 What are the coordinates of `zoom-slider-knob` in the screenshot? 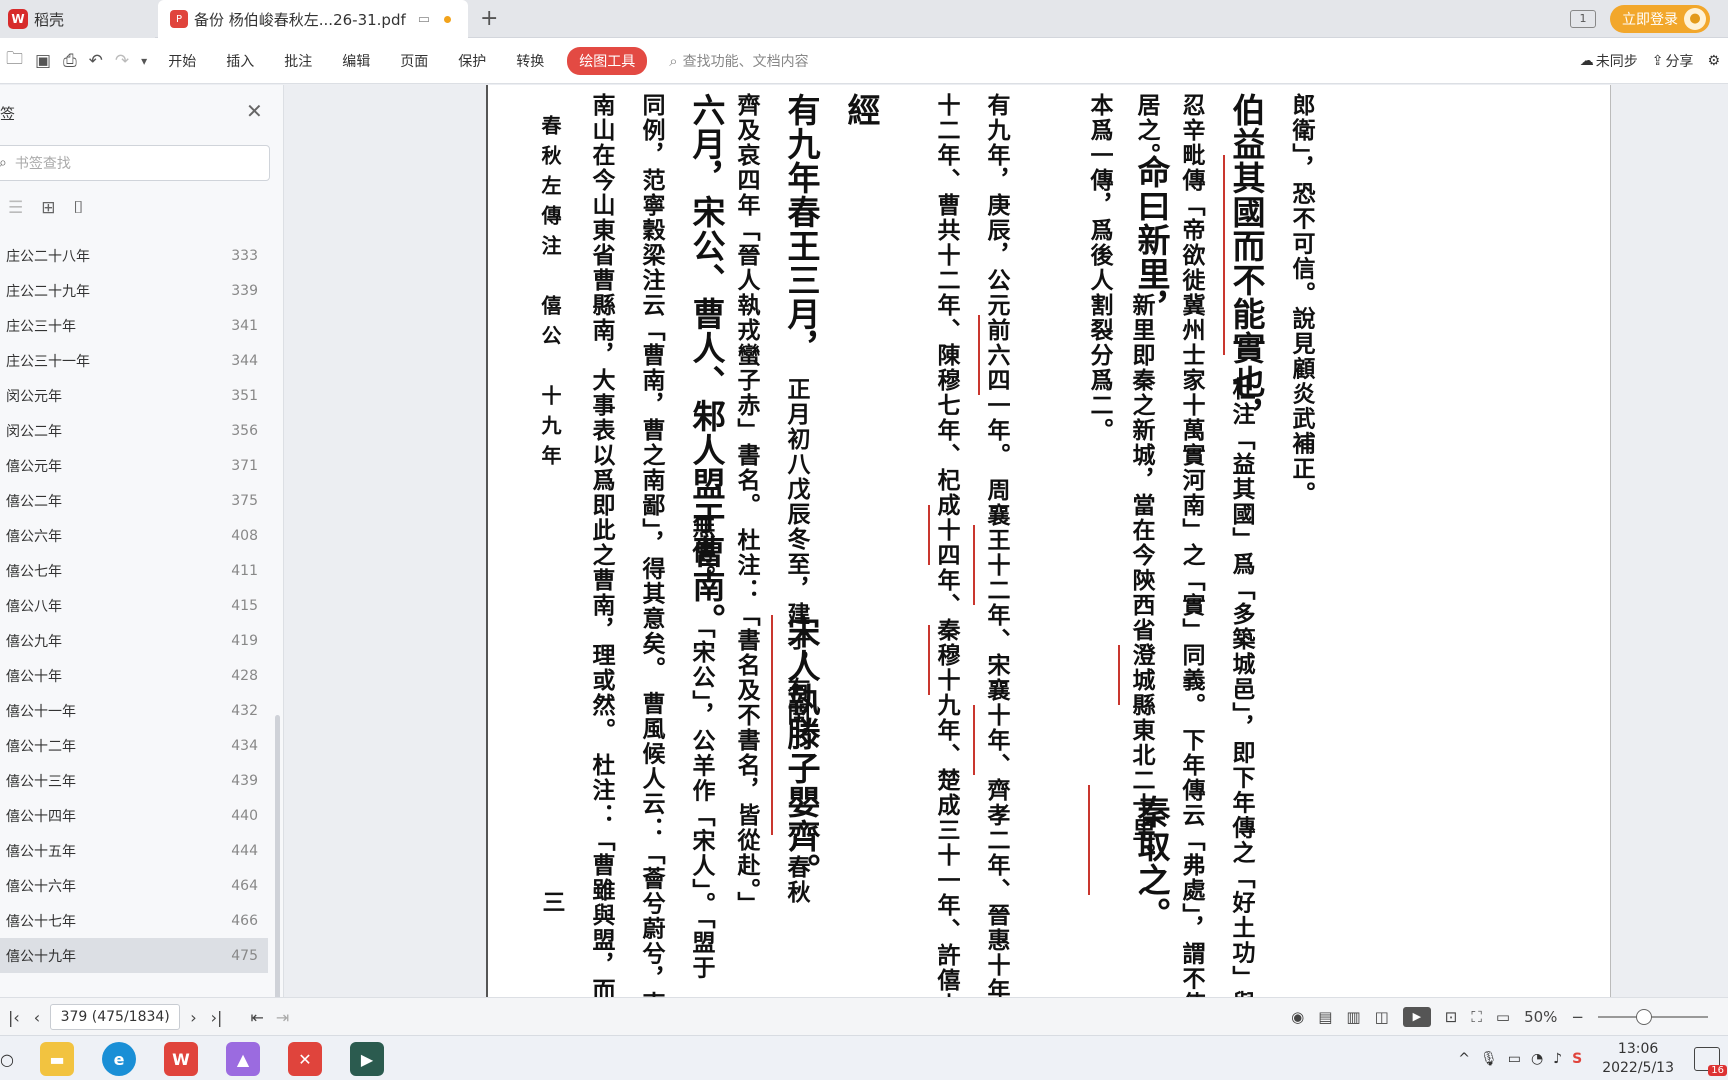 It's located at (1644, 1017).